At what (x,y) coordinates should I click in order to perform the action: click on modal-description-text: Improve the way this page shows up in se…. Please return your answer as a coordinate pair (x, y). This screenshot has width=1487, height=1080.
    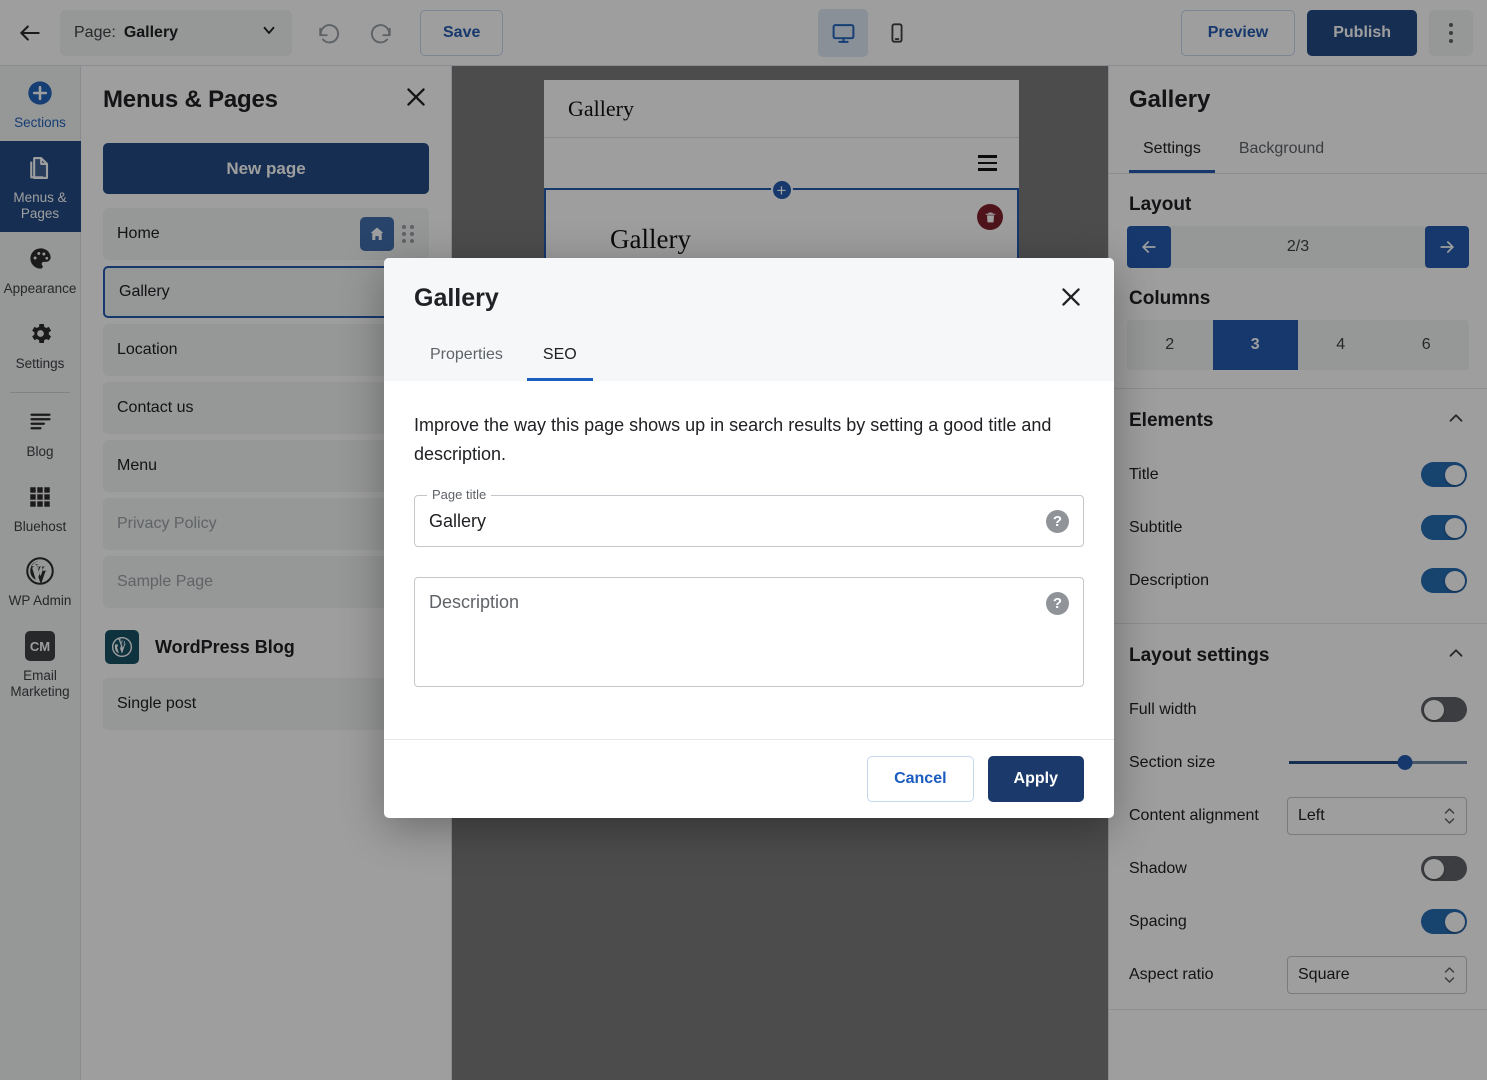
    Looking at the image, I should click on (733, 440).